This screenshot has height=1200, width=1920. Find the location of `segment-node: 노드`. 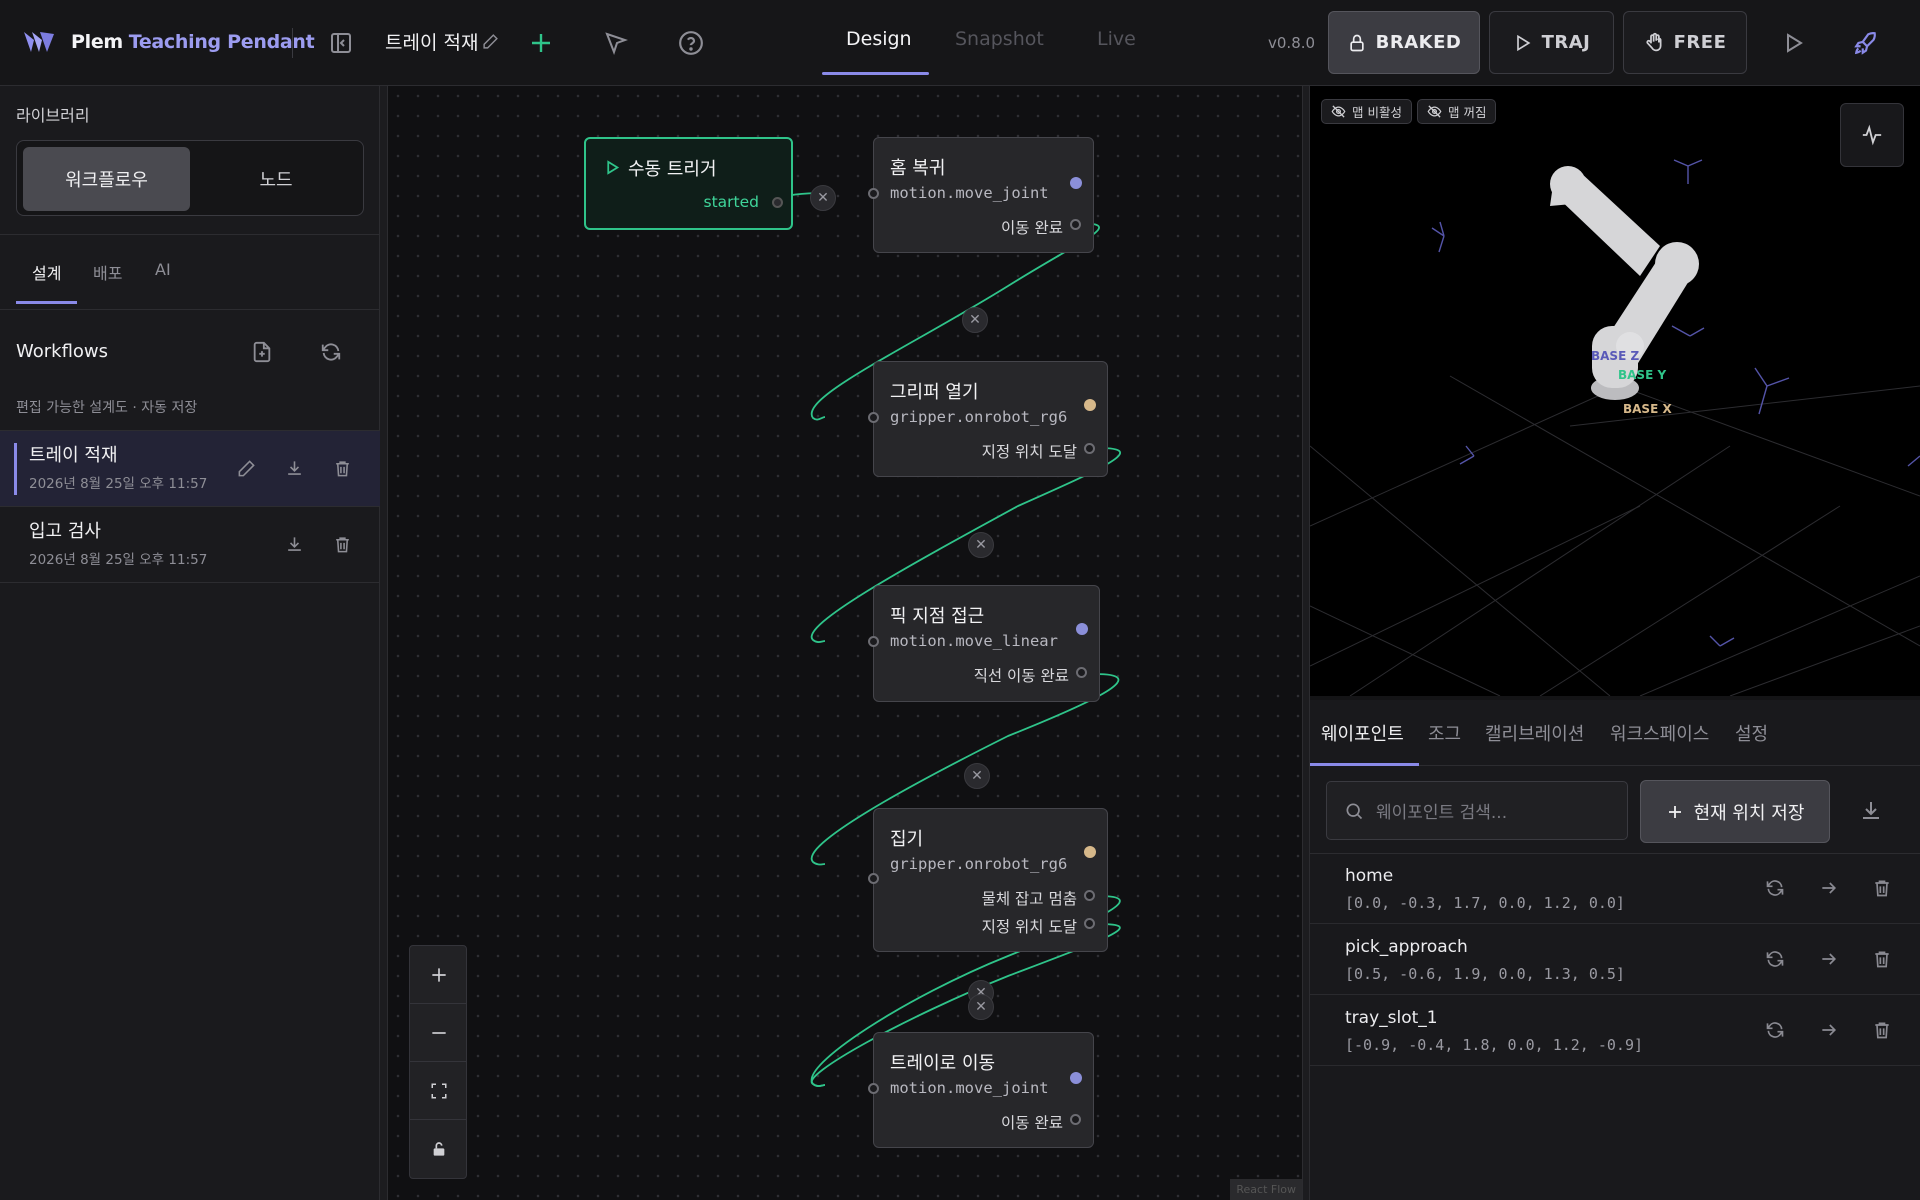

segment-node: 노드 is located at coordinates (276, 179).